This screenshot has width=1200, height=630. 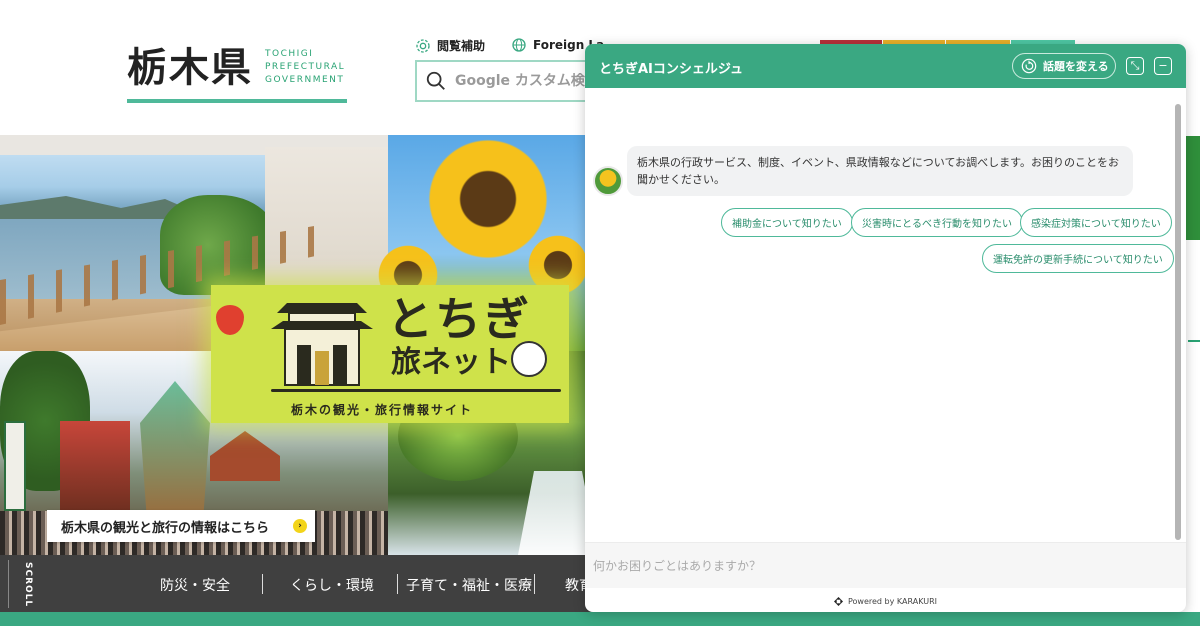 I want to click on tochigi-tabinet-banner: とちぎ 旅ネット 栃木の観光・旅行情報サイト, so click(x=390, y=354).